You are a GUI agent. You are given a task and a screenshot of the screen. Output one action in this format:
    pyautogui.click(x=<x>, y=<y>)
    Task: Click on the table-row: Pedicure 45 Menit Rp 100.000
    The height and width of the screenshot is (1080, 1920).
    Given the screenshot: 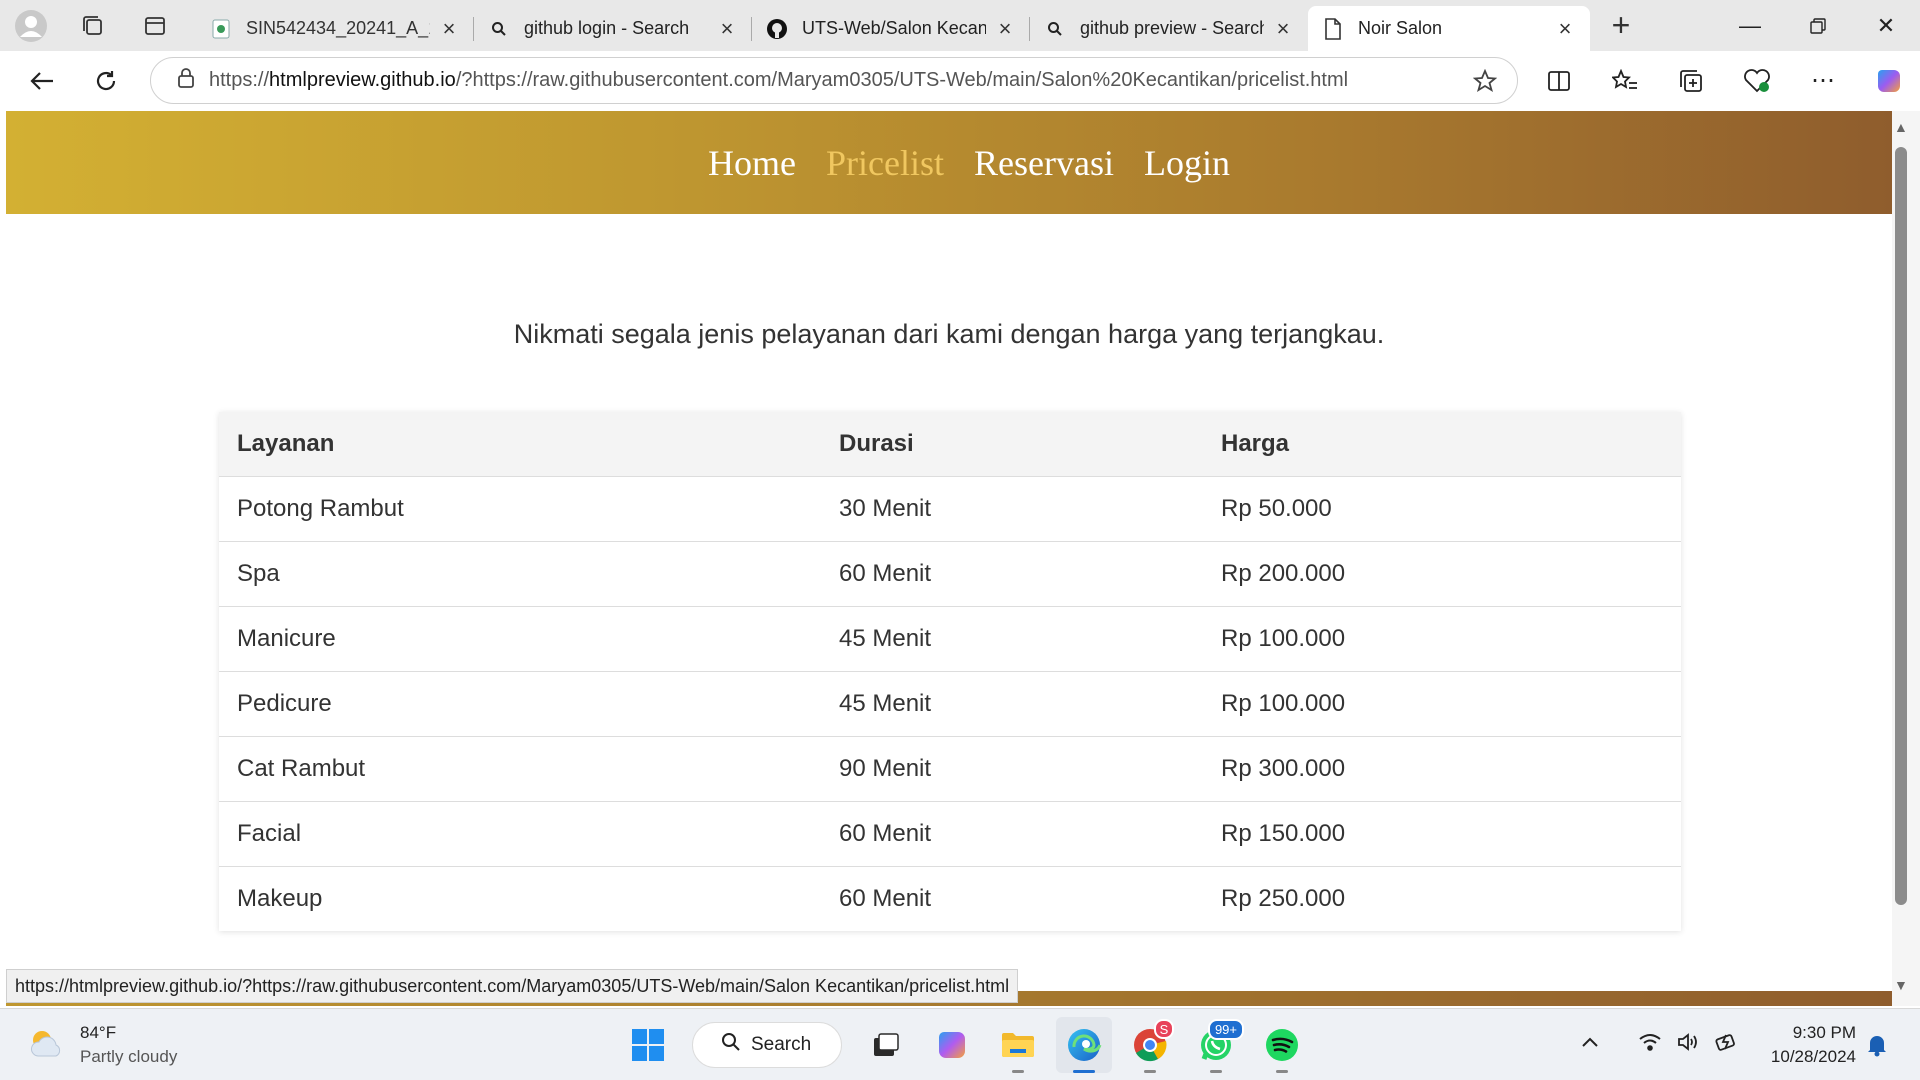 What is the action you would take?
    pyautogui.click(x=950, y=704)
    